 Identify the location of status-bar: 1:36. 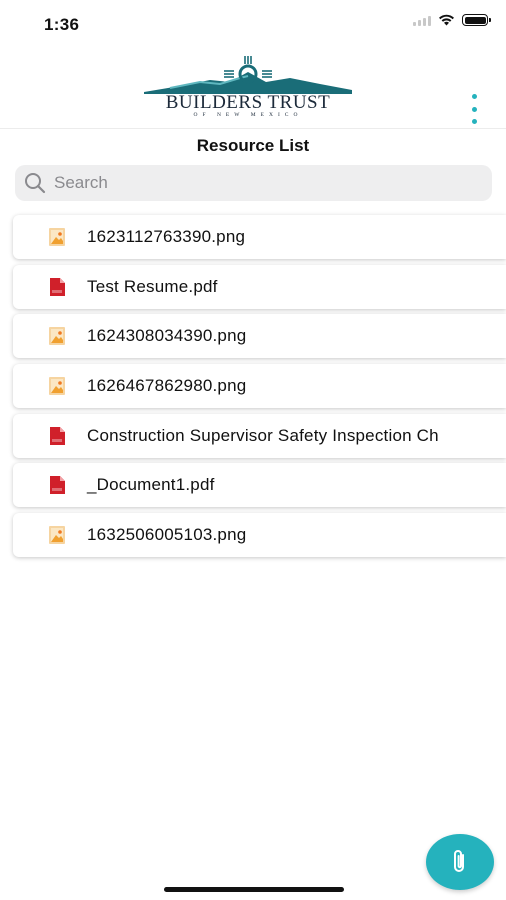
(253, 25).